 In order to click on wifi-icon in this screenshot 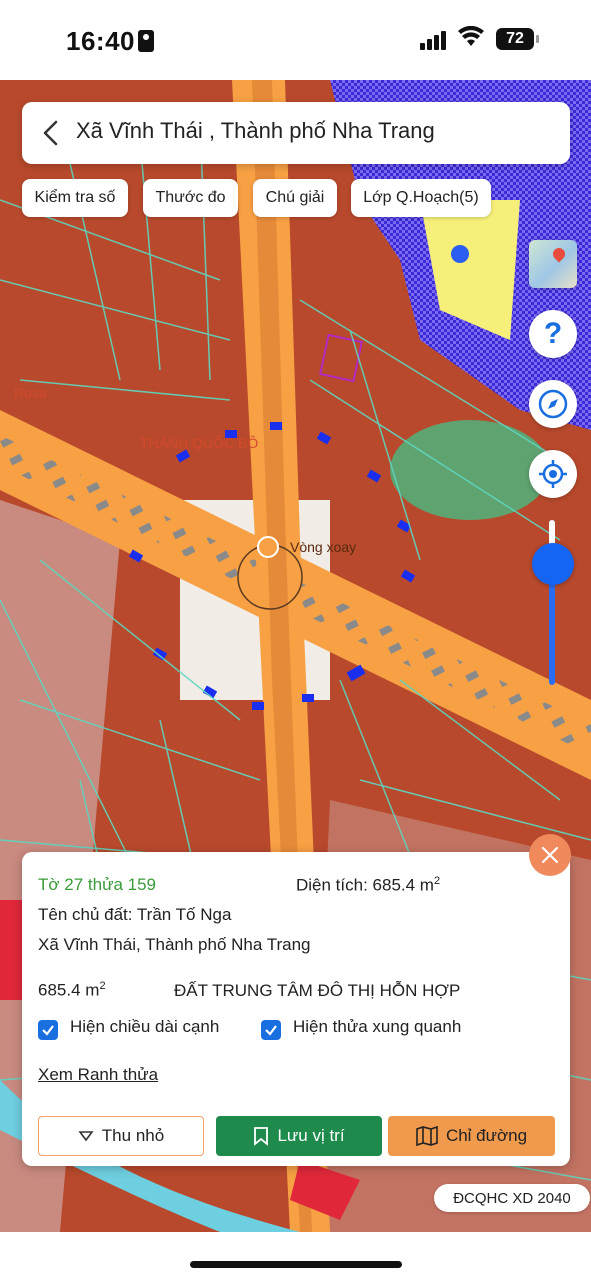, I will do `click(471, 40)`.